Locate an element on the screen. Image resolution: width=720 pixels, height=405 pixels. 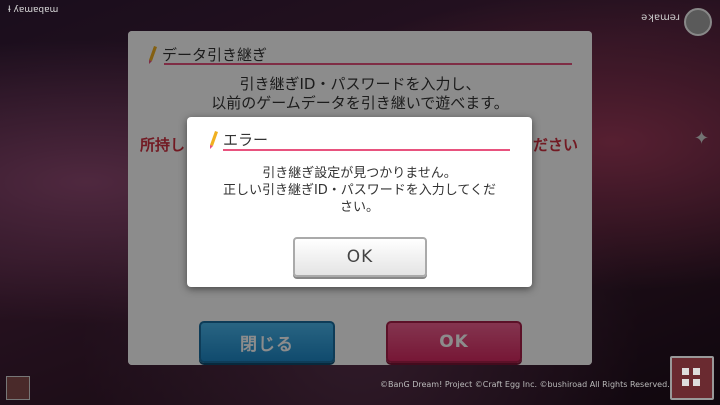
pencil-icon is located at coordinates (214, 139).